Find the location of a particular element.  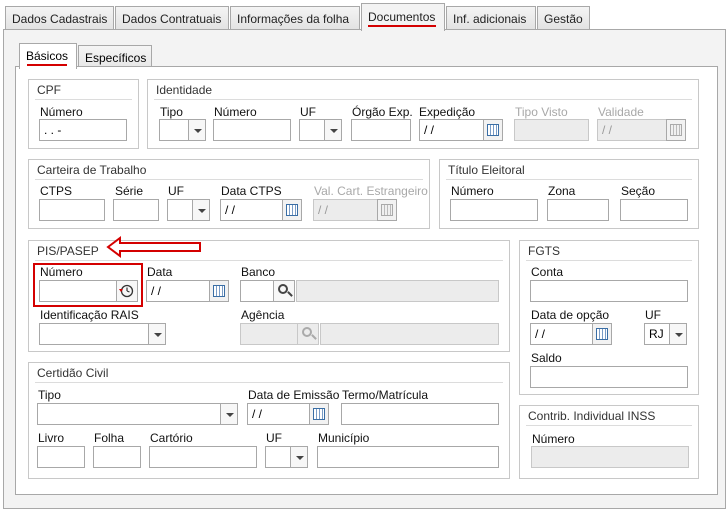

val-cart-estrangeiro-input: / / is located at coordinates (345, 210).